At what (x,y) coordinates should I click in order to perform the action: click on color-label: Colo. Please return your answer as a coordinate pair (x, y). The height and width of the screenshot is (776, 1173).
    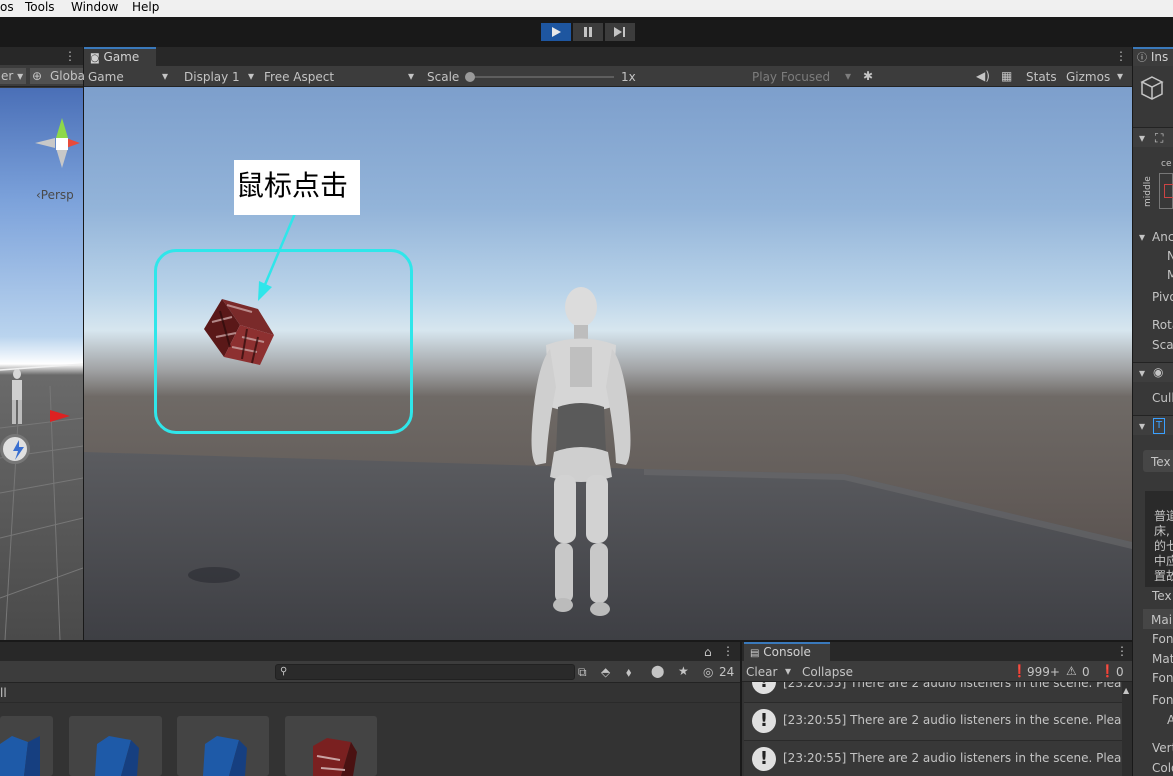
    Looking at the image, I should click on (1162, 768).